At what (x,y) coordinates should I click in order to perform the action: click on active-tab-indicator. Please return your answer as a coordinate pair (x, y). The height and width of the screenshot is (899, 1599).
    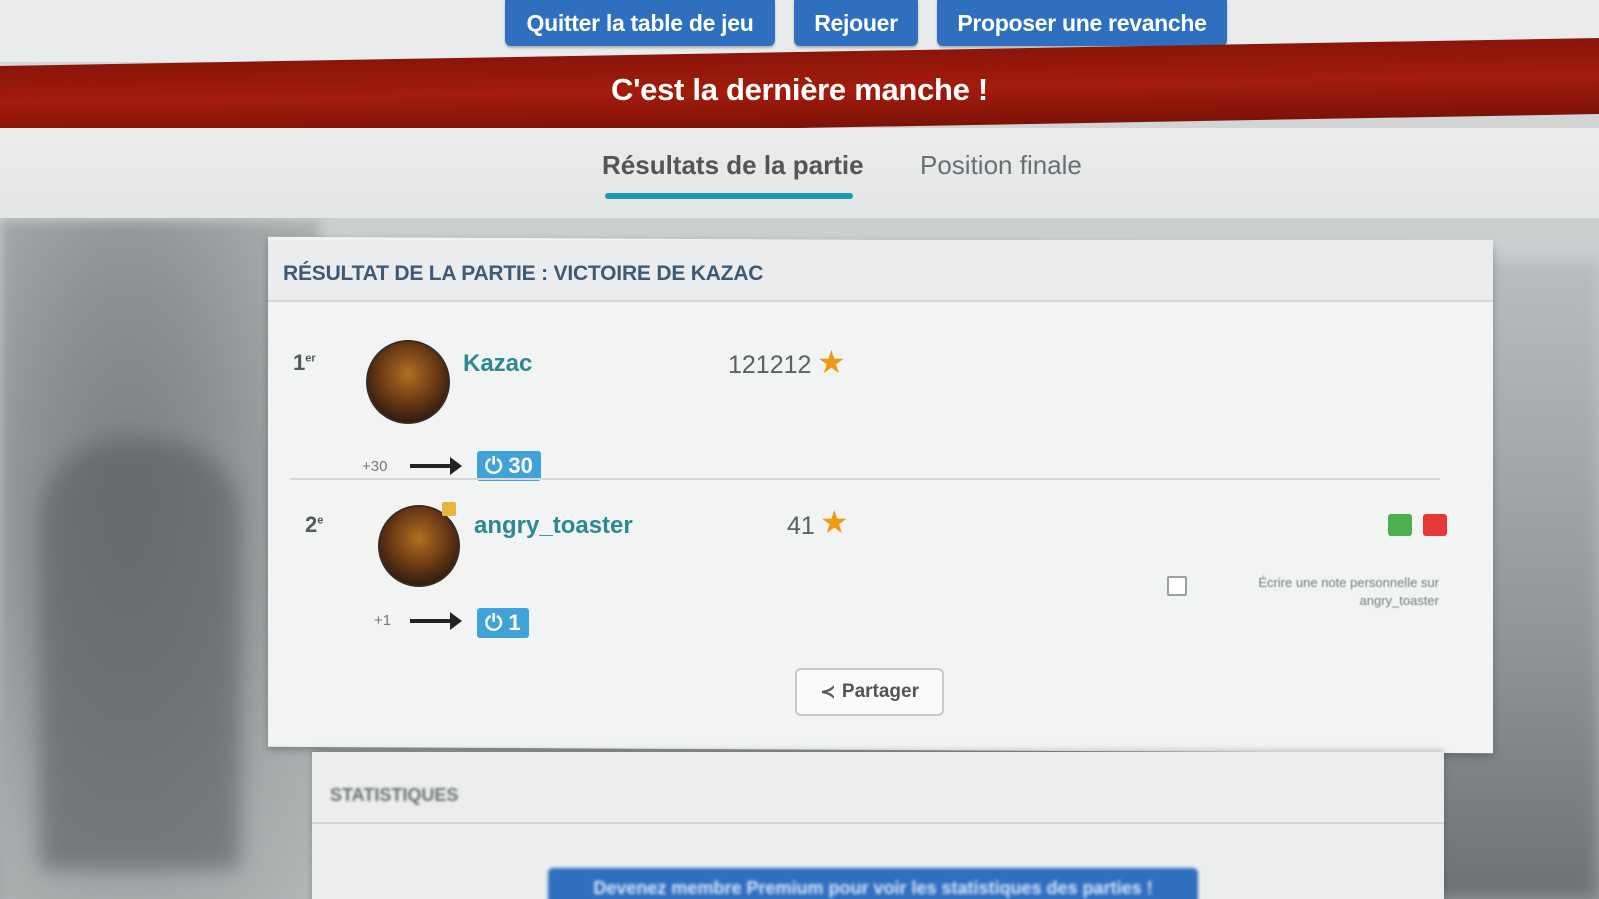
    Looking at the image, I should click on (729, 196).